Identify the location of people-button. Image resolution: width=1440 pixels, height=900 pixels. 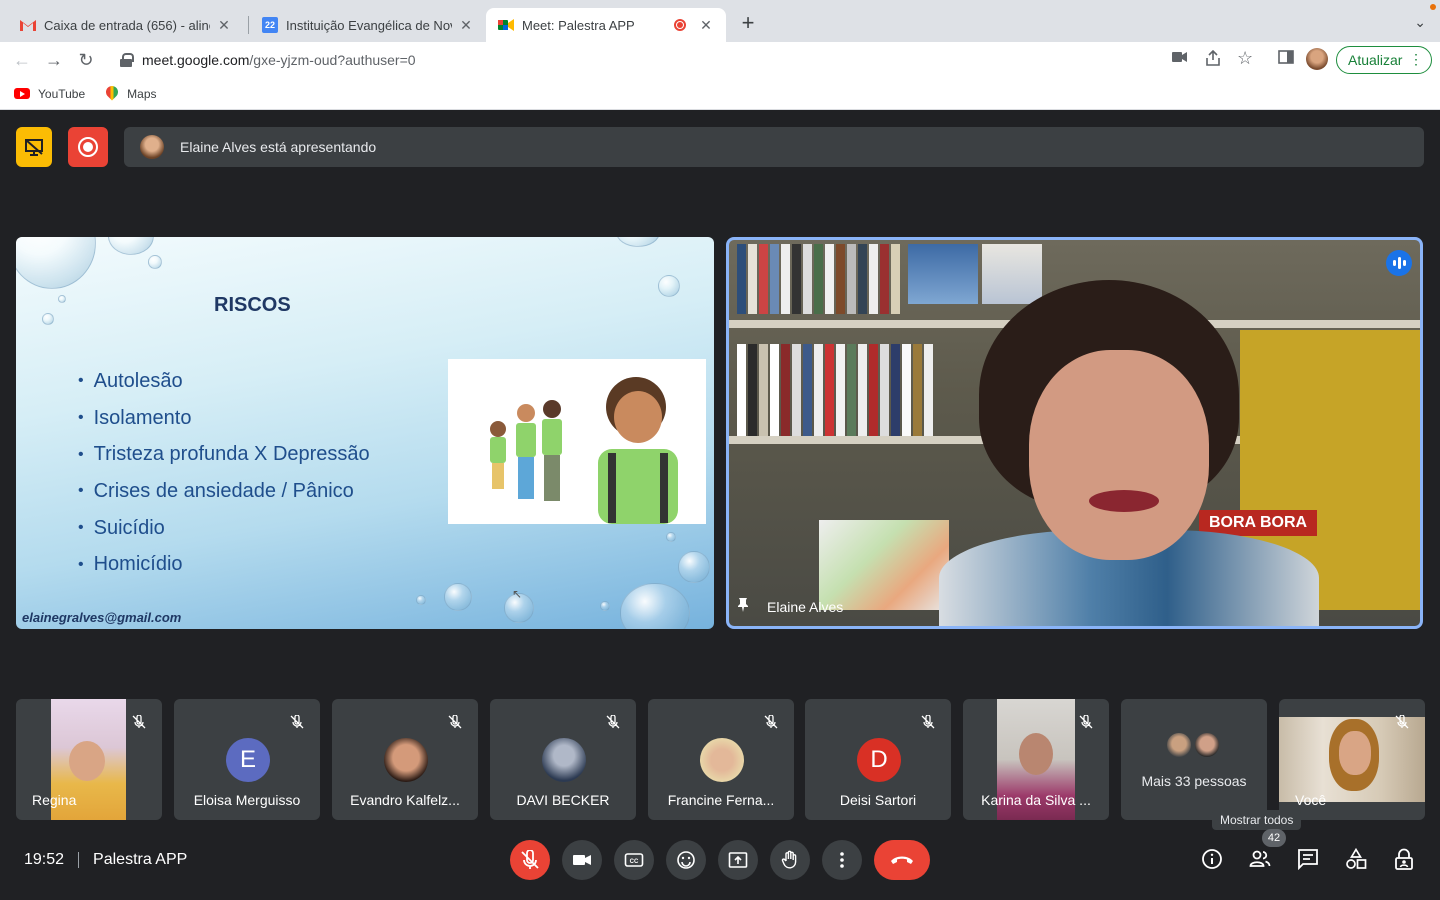
(1260, 859).